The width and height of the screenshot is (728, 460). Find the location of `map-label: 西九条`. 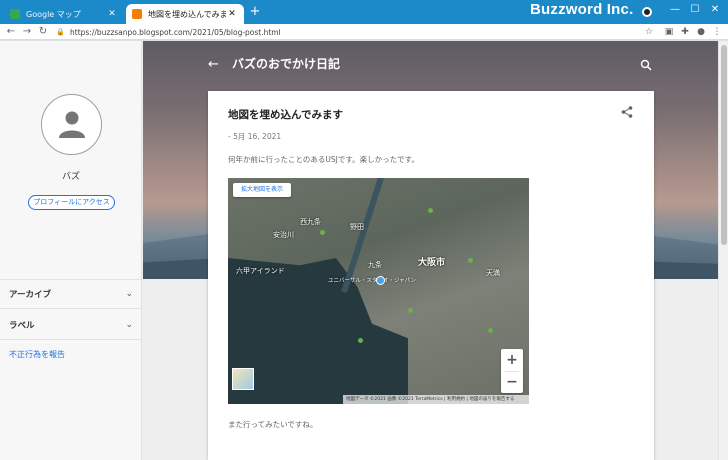

map-label: 西九条 is located at coordinates (310, 222).